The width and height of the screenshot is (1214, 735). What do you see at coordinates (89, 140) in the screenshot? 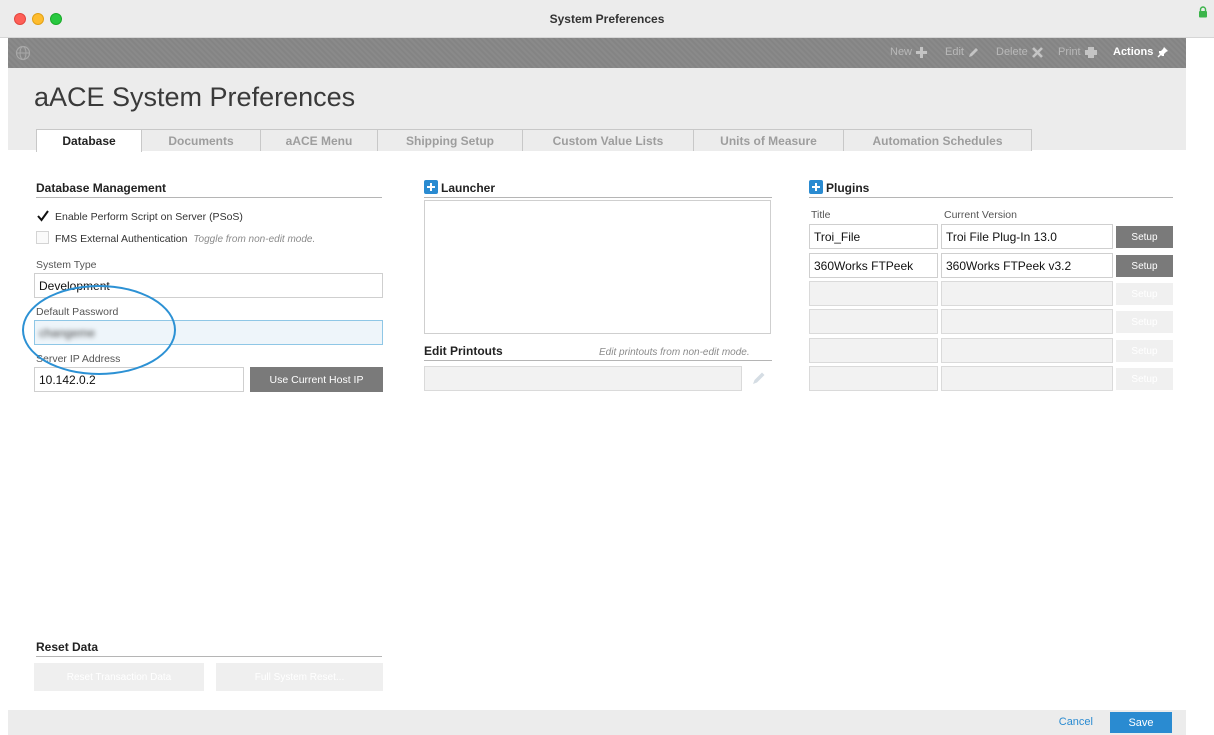
I see `tab-database: Database` at bounding box center [89, 140].